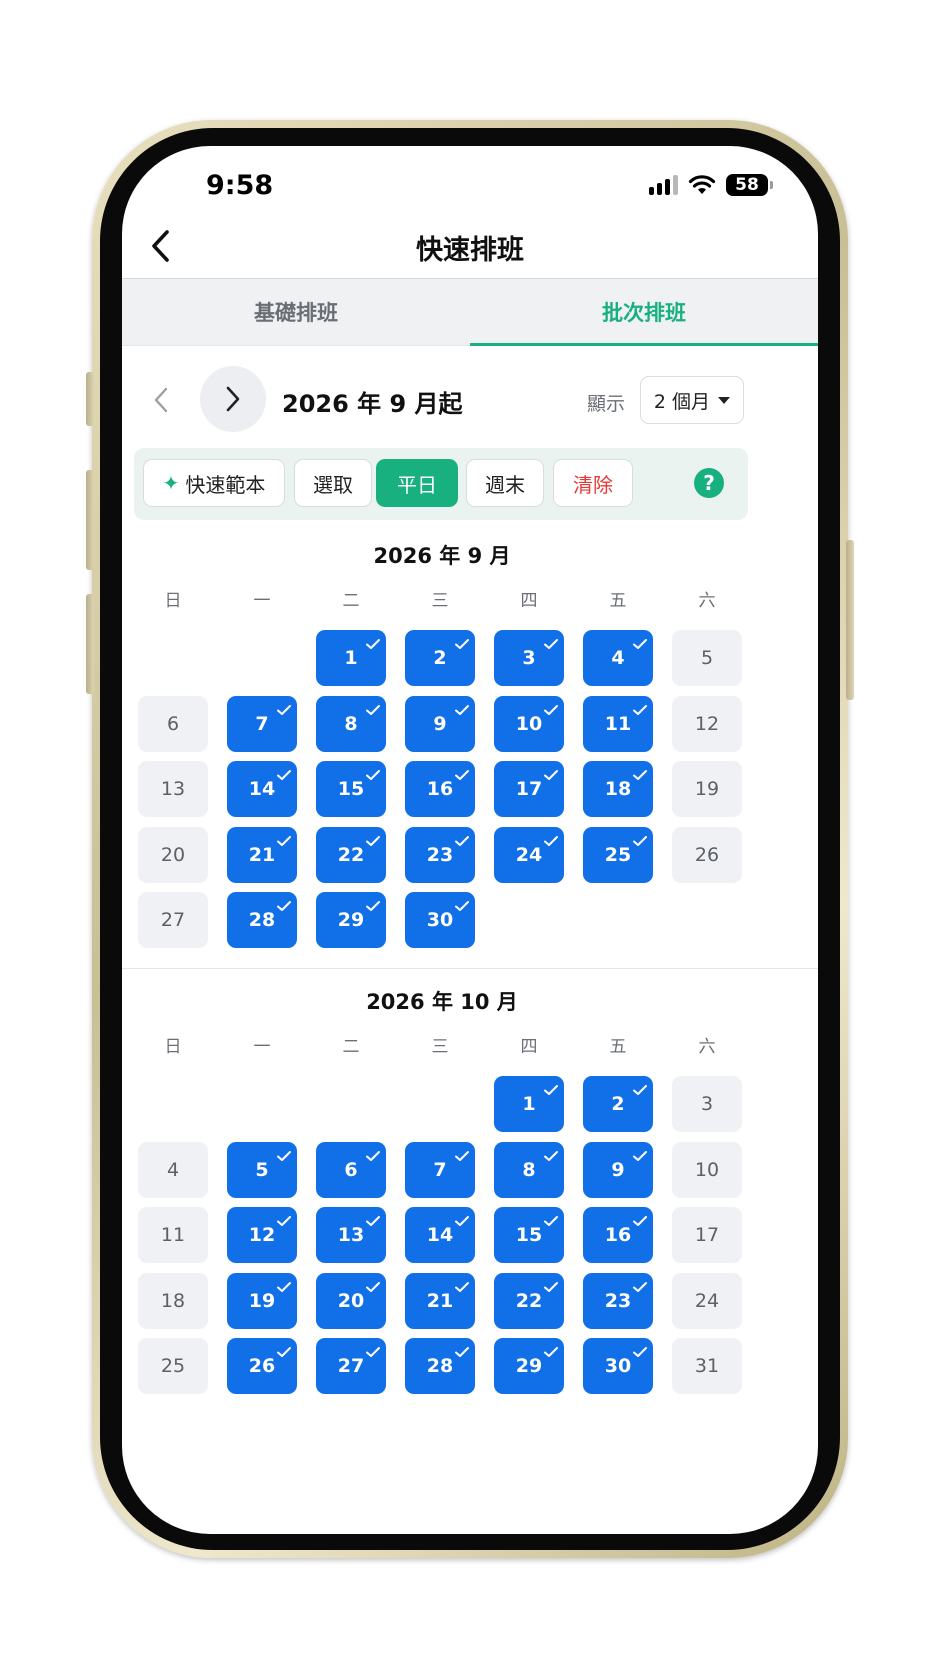 This screenshot has width=941, height=1672. What do you see at coordinates (707, 724) in the screenshot?
I see `day-cell: 12` at bounding box center [707, 724].